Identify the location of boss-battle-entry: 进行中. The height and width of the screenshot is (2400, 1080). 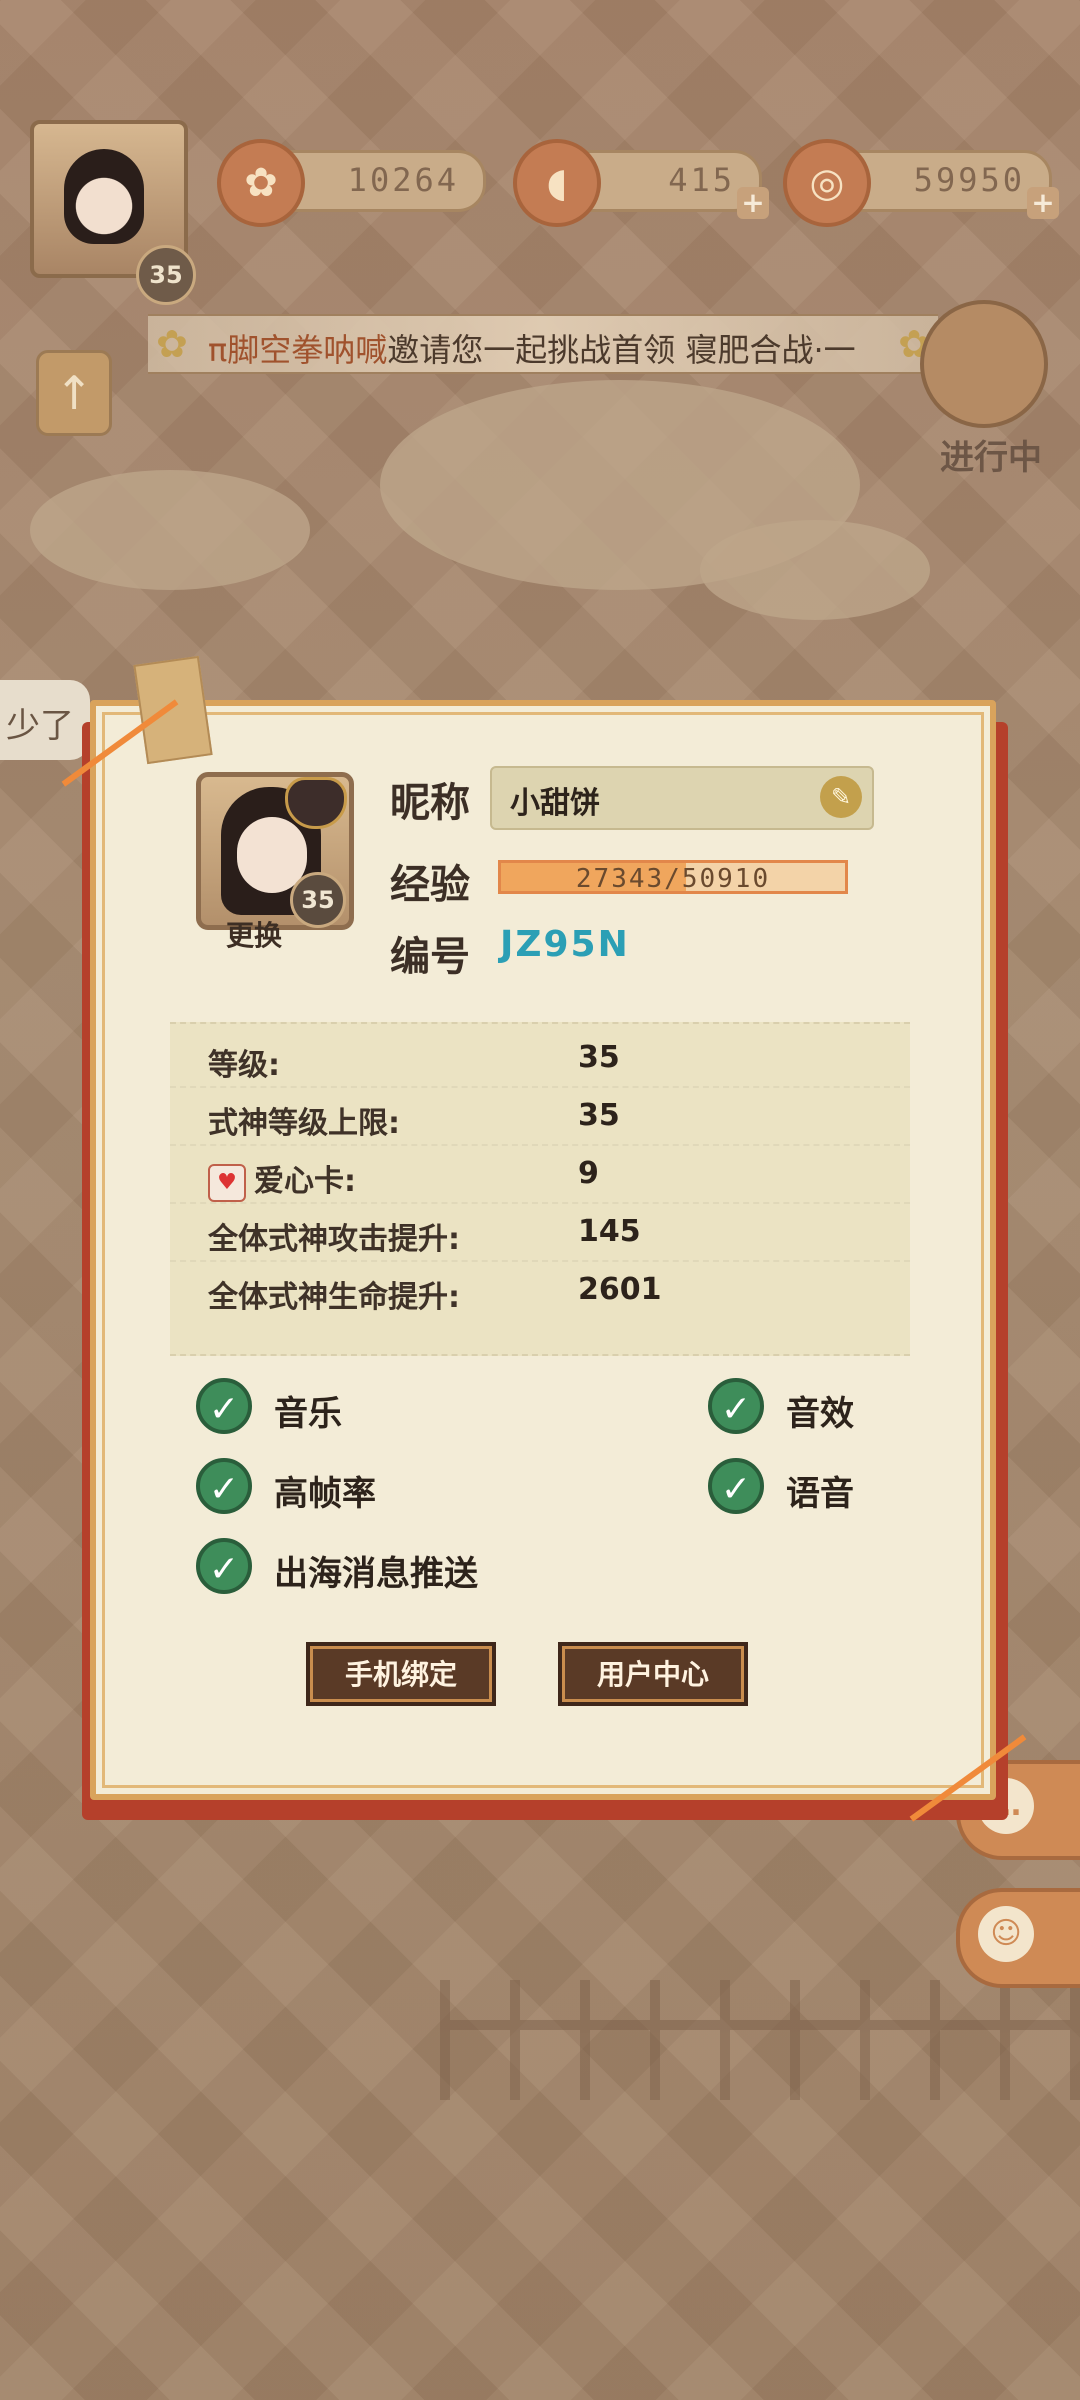
(980, 359).